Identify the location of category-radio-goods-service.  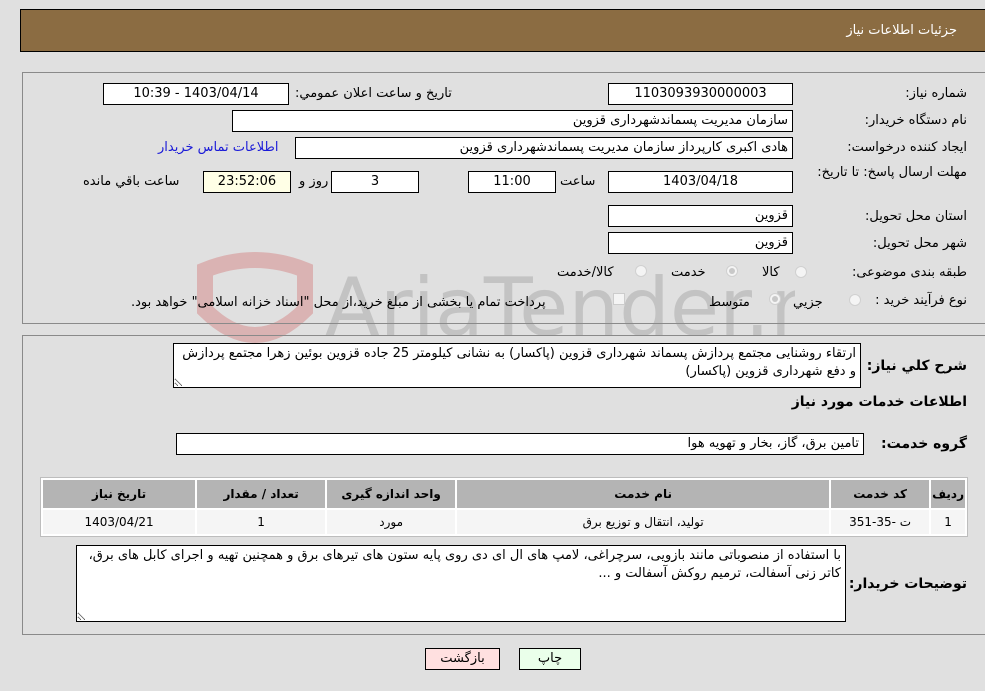
(641, 271).